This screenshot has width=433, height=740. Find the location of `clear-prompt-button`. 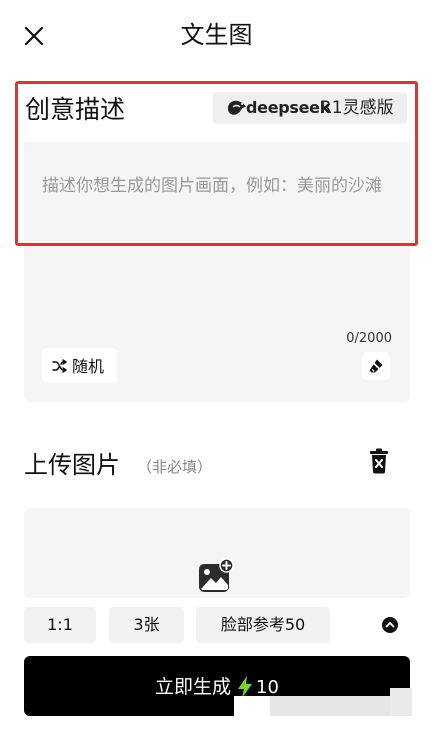

clear-prompt-button is located at coordinates (376, 366).